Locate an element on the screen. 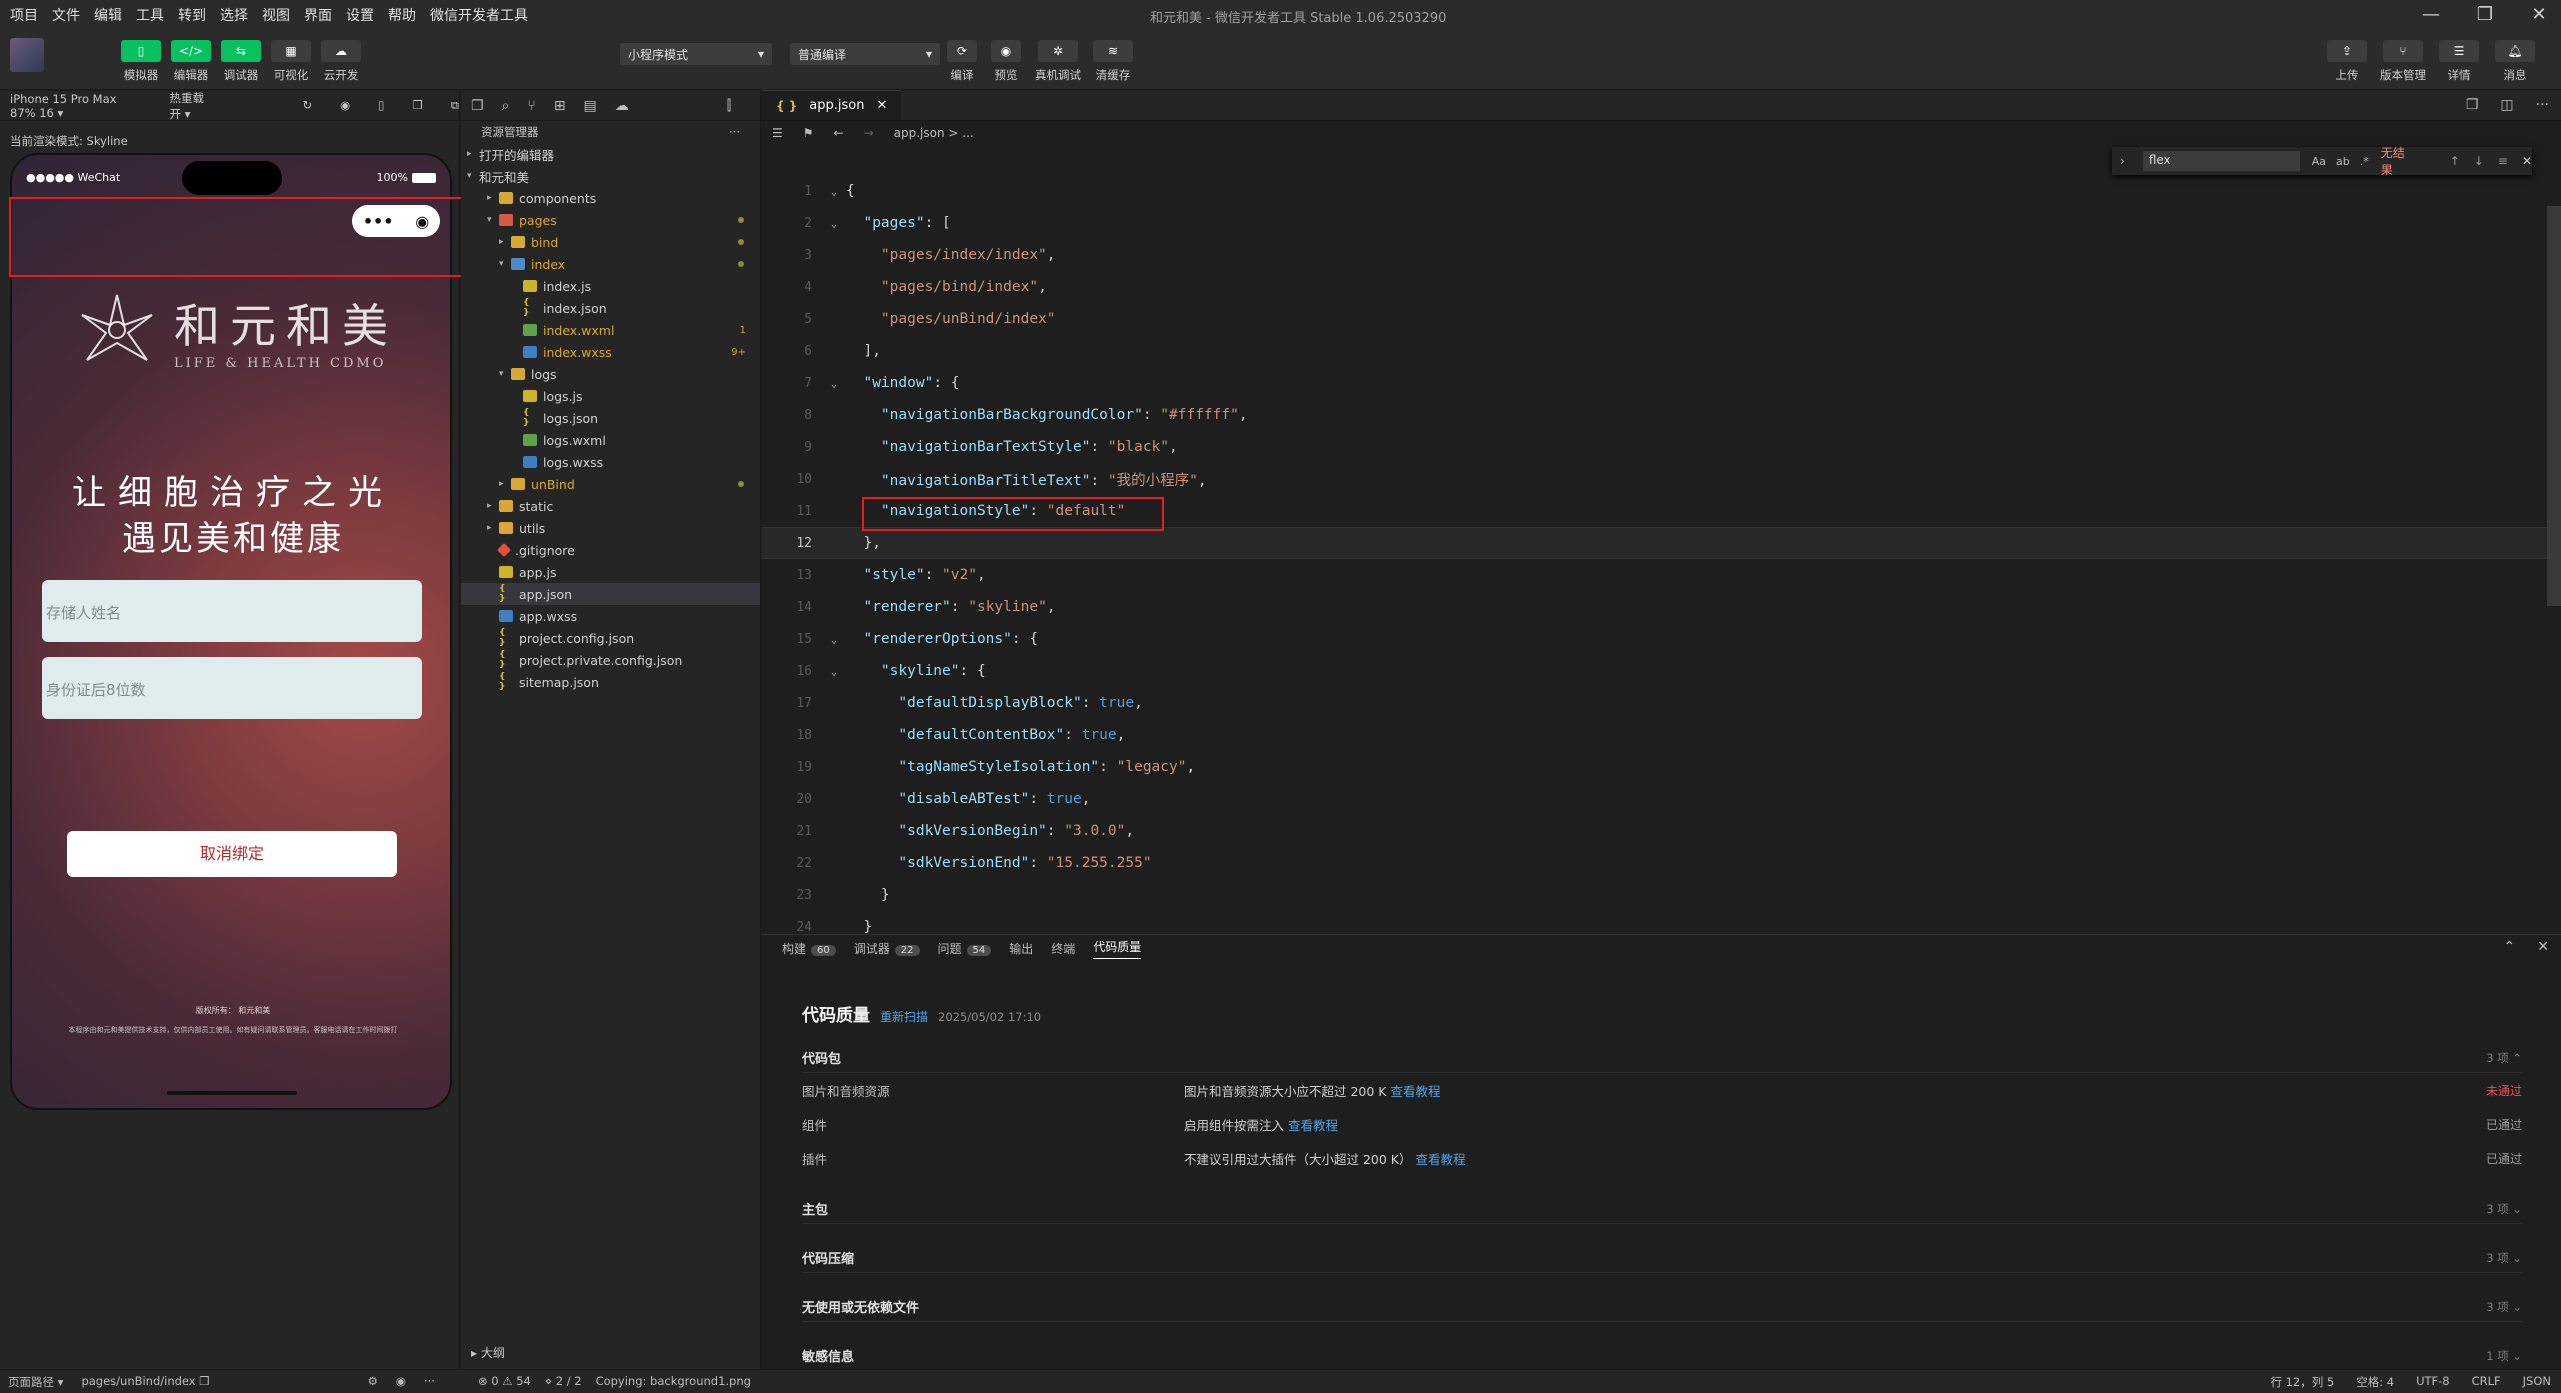 The width and height of the screenshot is (2561, 1393). mode-select: 小程序模式 ▾ is located at coordinates (696, 54).